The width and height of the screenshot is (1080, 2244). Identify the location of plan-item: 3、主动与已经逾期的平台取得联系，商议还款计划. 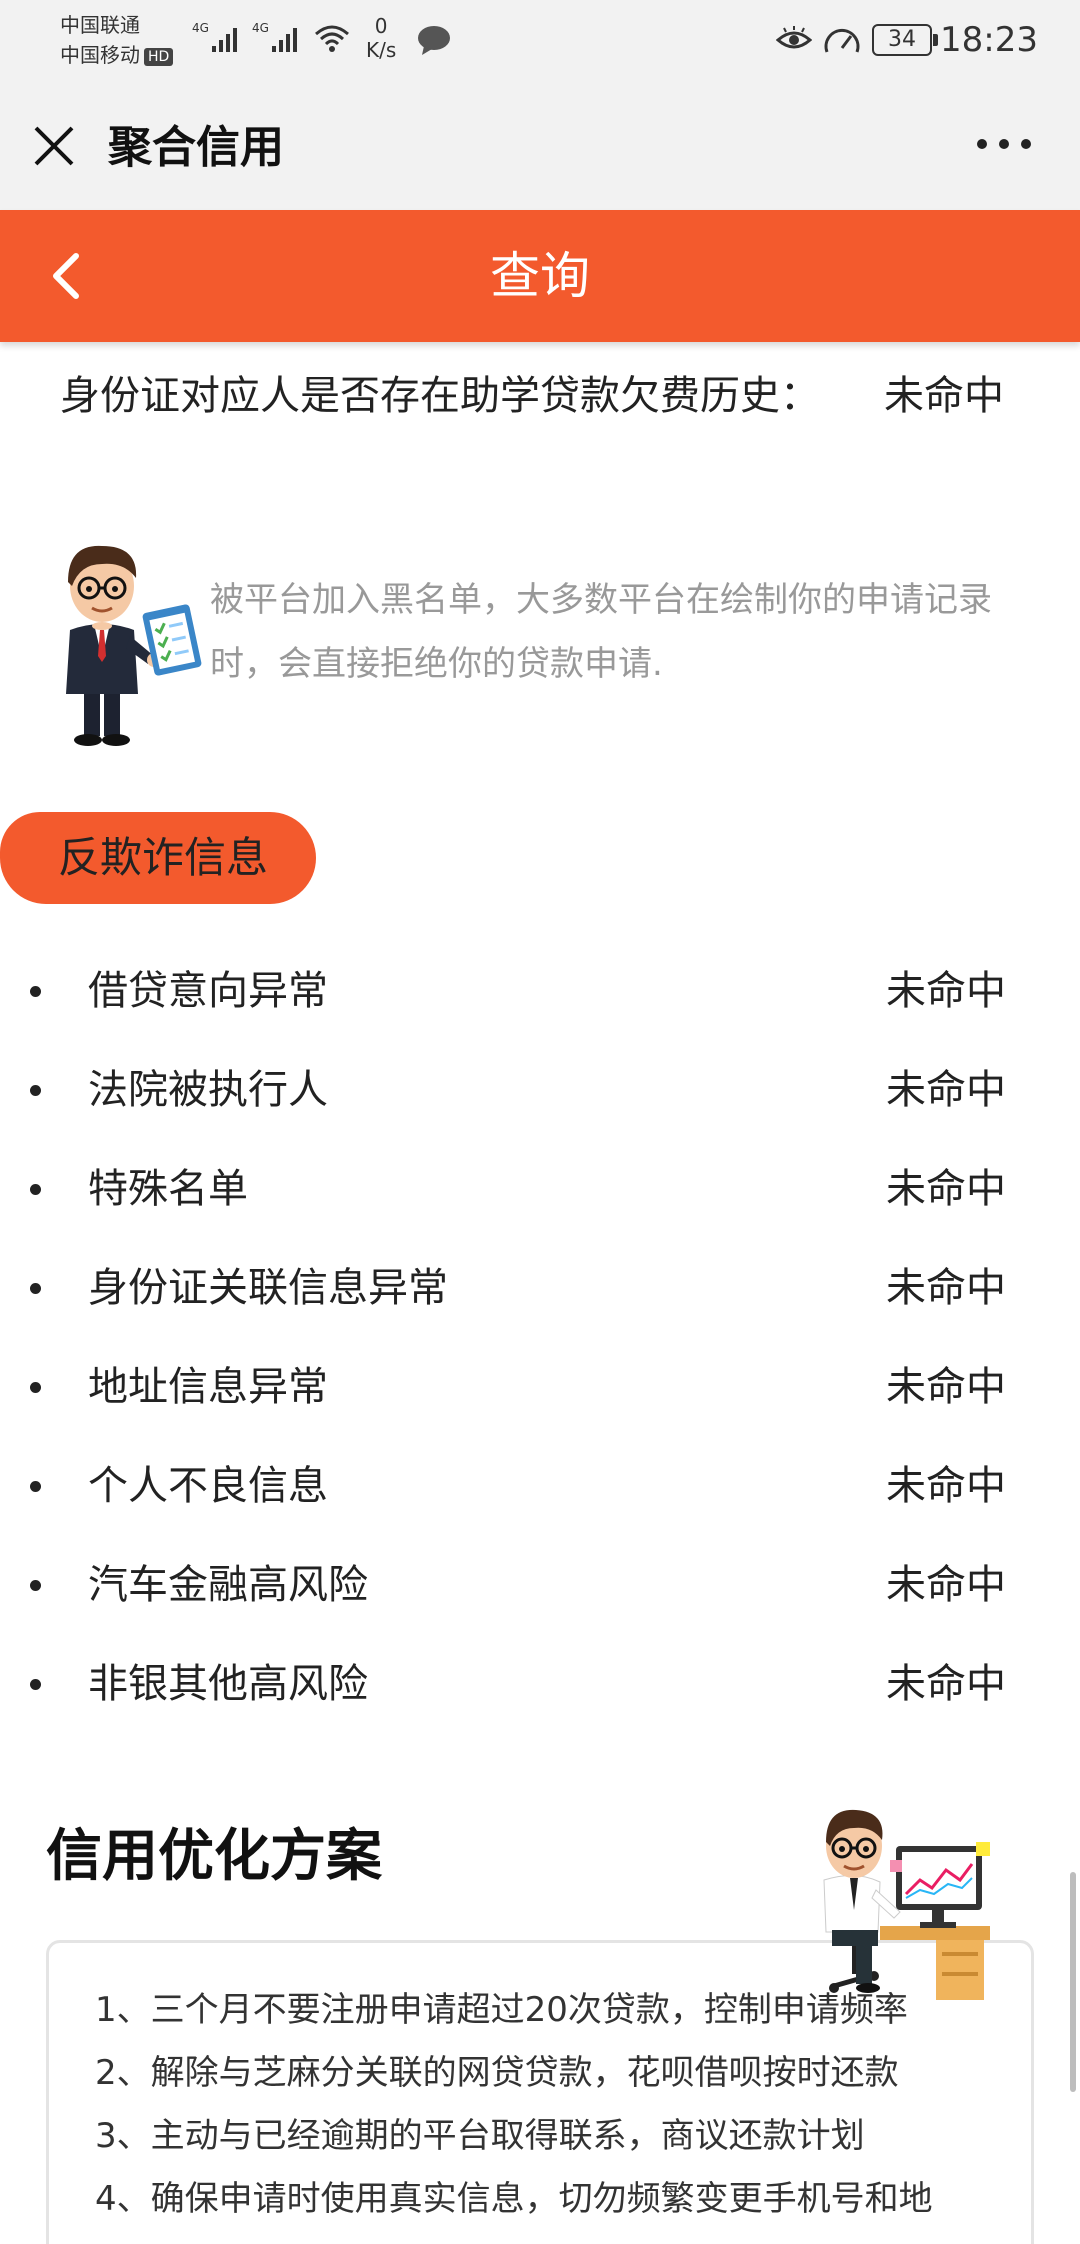
(480, 2136).